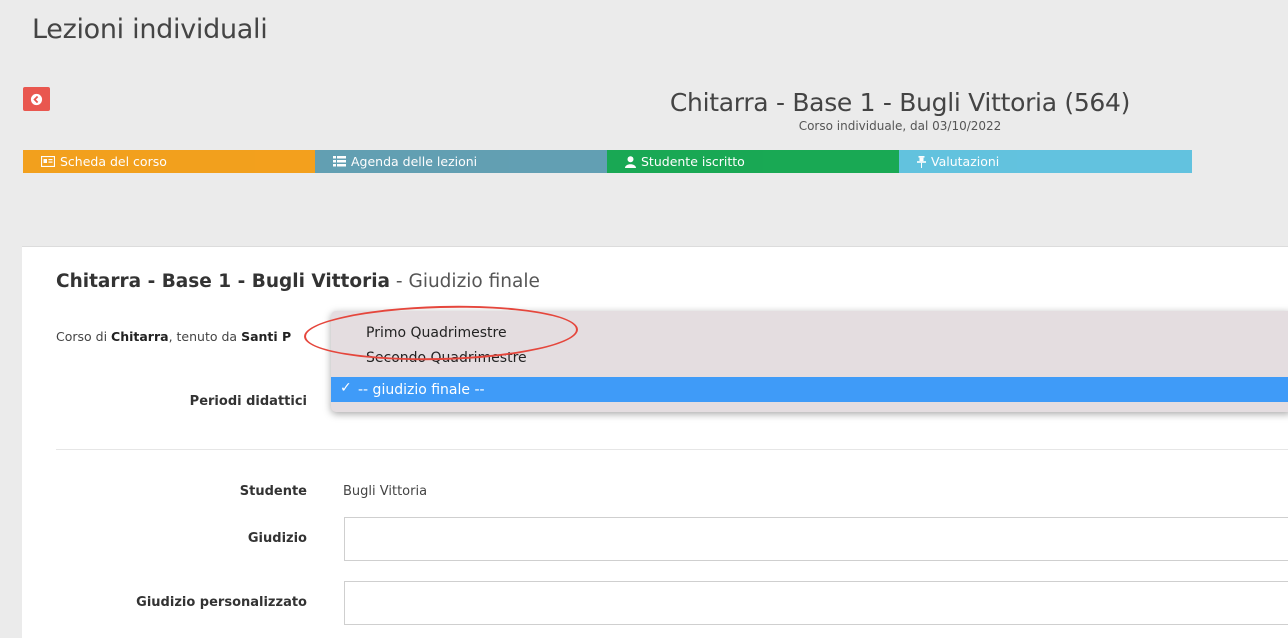  I want to click on course-description: Corso di Chitarra, tenuto da Santi P, so click(201, 336).